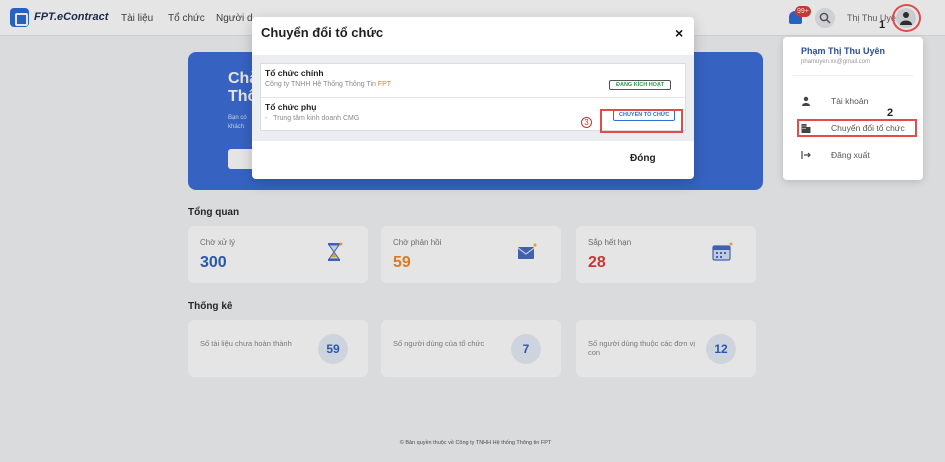  Describe the element at coordinates (806, 101) in the screenshot. I see `user-icon` at that location.